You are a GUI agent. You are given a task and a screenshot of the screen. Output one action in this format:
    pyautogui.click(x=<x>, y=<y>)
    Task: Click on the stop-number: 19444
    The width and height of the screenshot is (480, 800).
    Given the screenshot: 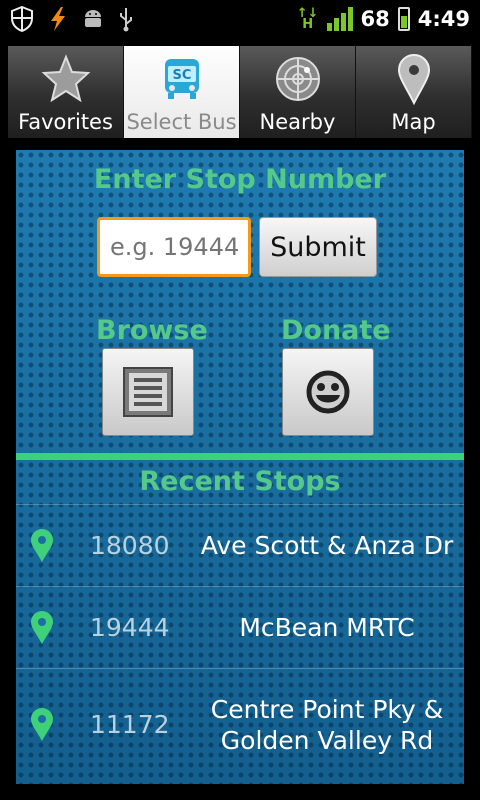 What is the action you would take?
    pyautogui.click(x=130, y=627)
    